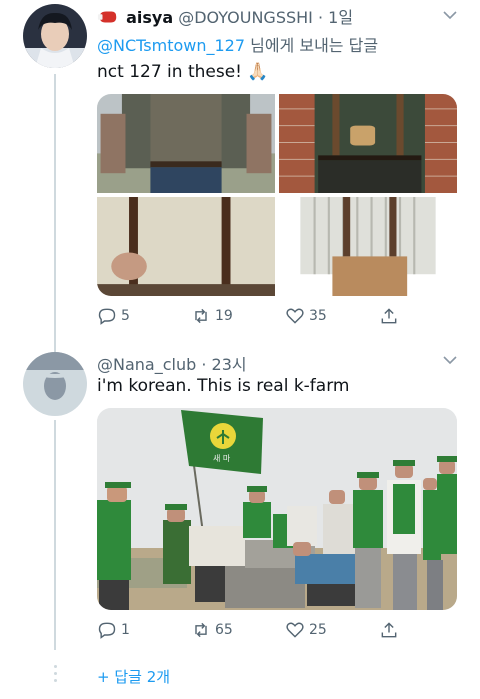 This screenshot has height=699, width=480. I want to click on like-count: 35, so click(318, 316).